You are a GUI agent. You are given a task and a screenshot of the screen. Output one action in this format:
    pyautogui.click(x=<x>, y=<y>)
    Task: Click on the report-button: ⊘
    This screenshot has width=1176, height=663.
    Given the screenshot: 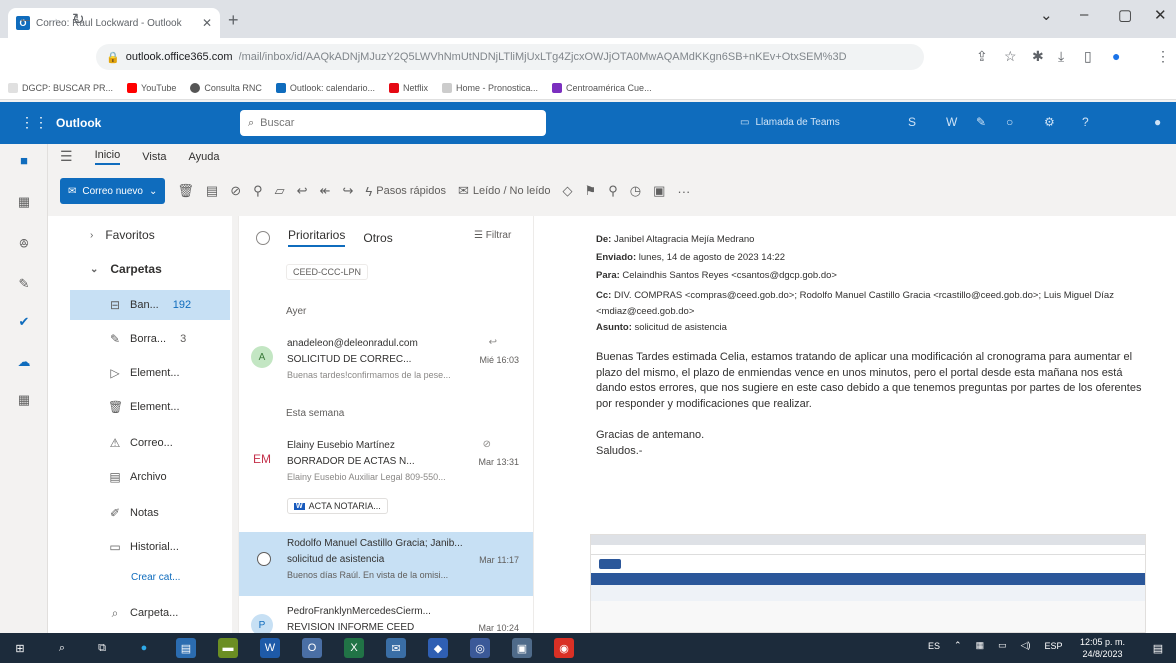 What is the action you would take?
    pyautogui.click(x=235, y=191)
    